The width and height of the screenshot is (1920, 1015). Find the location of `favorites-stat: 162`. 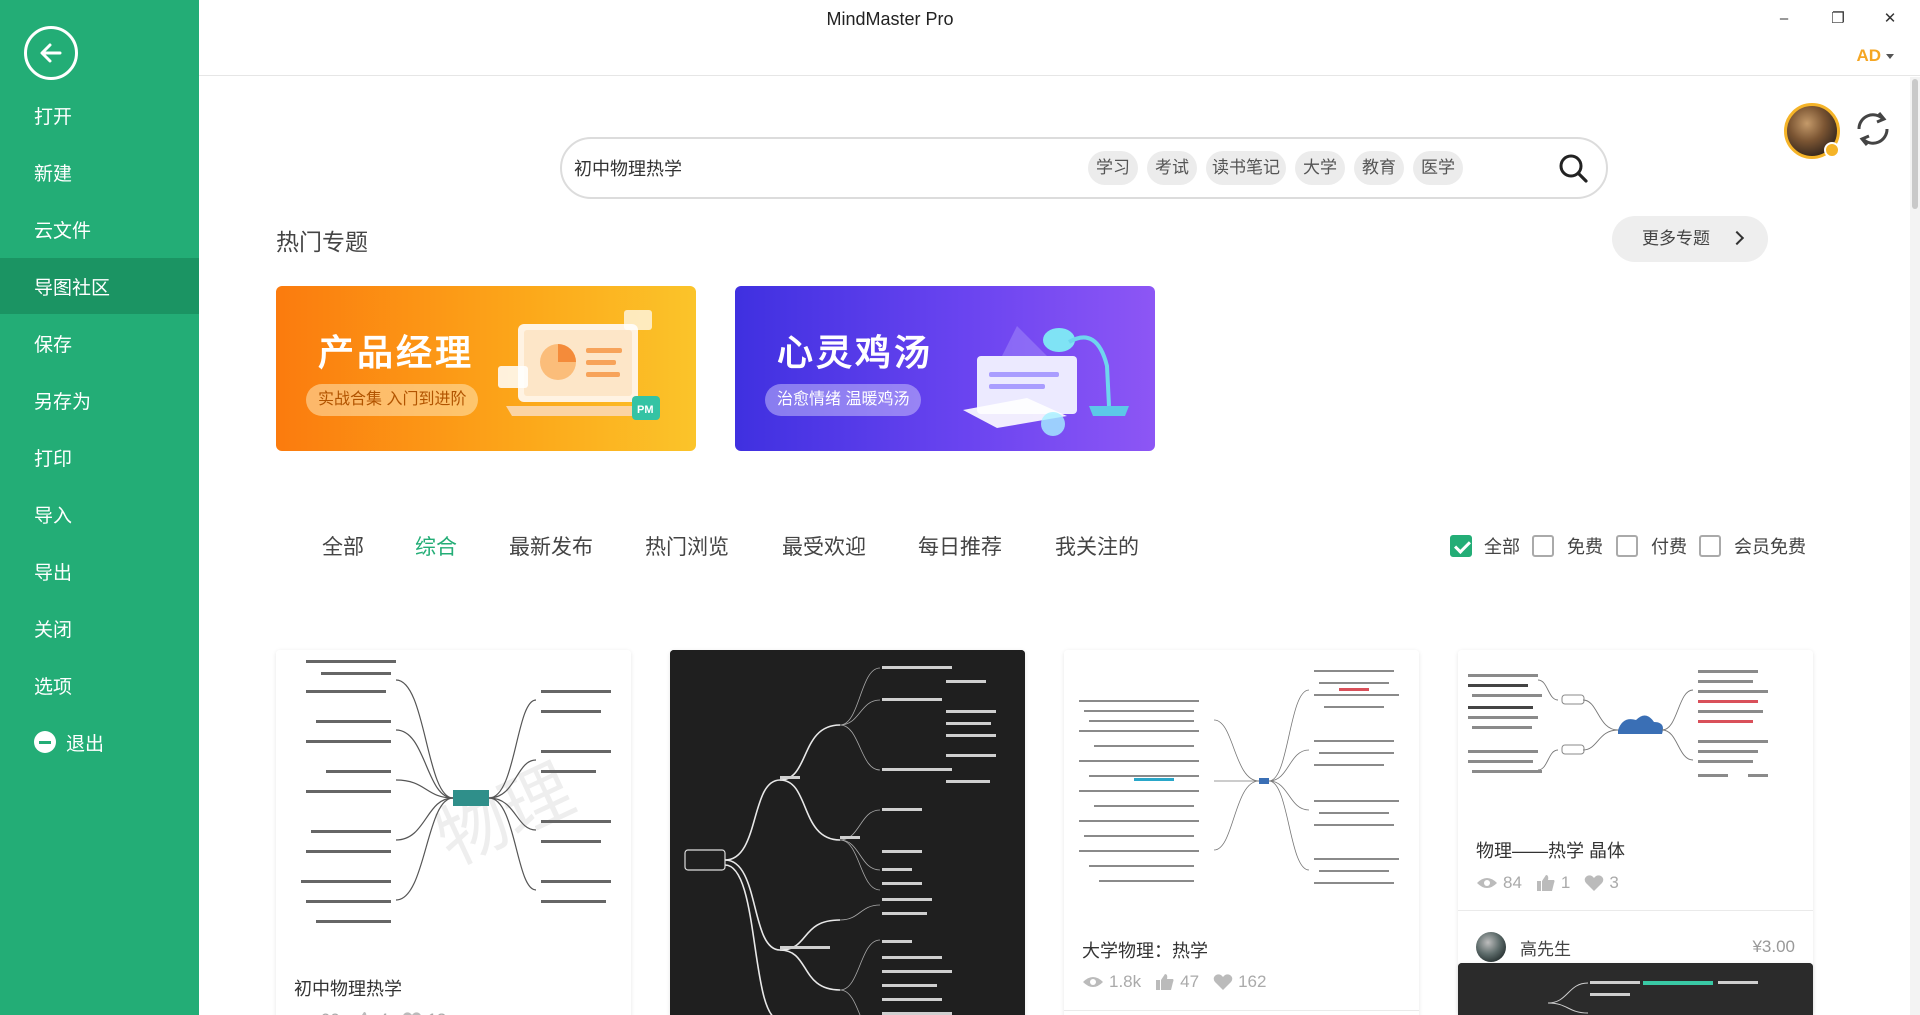

favorites-stat: 162 is located at coordinates (1239, 982).